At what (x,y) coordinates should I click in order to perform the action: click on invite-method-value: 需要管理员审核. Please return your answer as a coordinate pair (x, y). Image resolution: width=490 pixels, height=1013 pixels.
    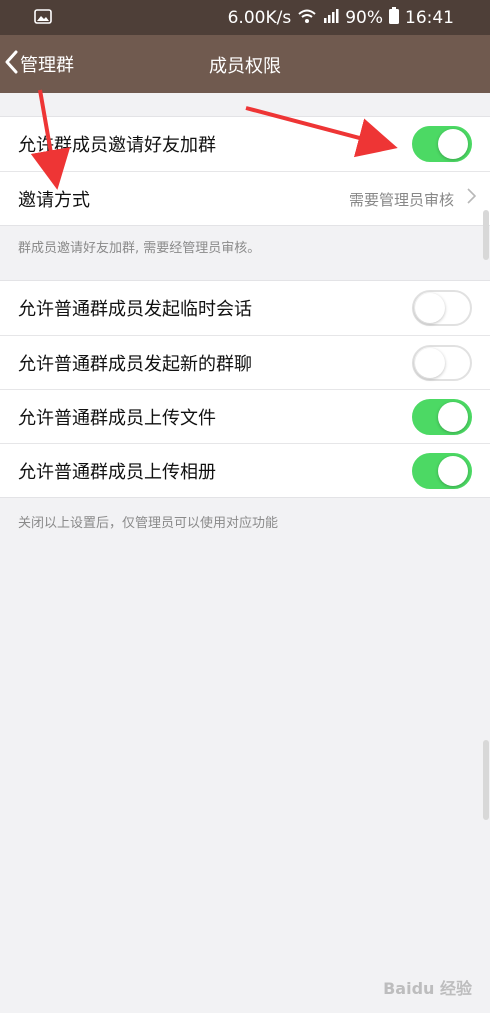
    Looking at the image, I should click on (401, 200).